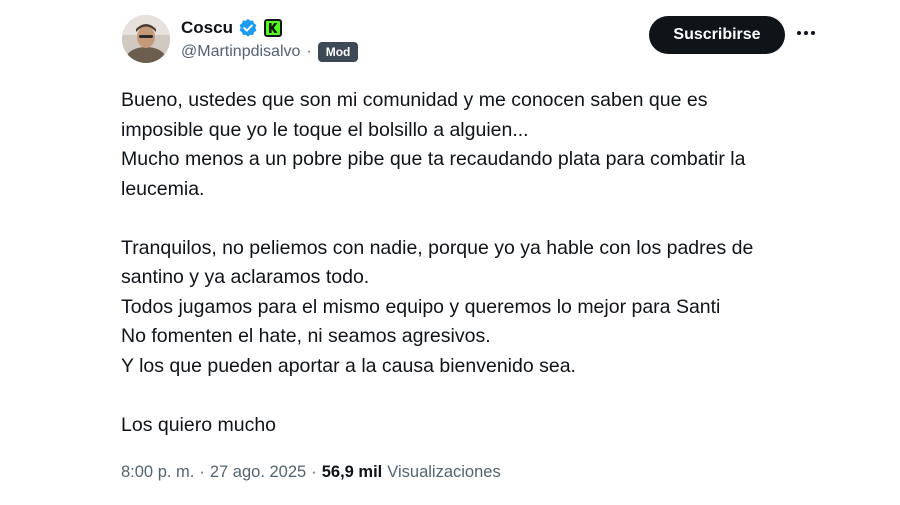 The height and width of the screenshot is (505, 900). I want to click on tweet-line: leucemia., so click(163, 188).